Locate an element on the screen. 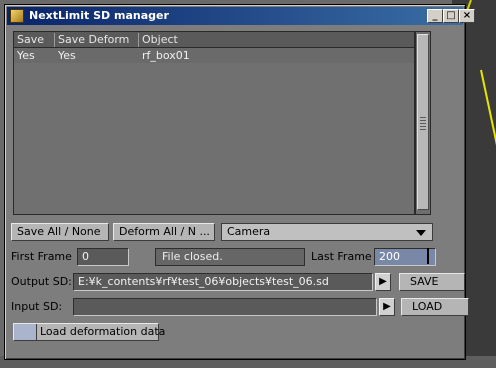 Image resolution: width=496 pixels, height=368 pixels. first-frame-input: 0 is located at coordinates (103, 257).